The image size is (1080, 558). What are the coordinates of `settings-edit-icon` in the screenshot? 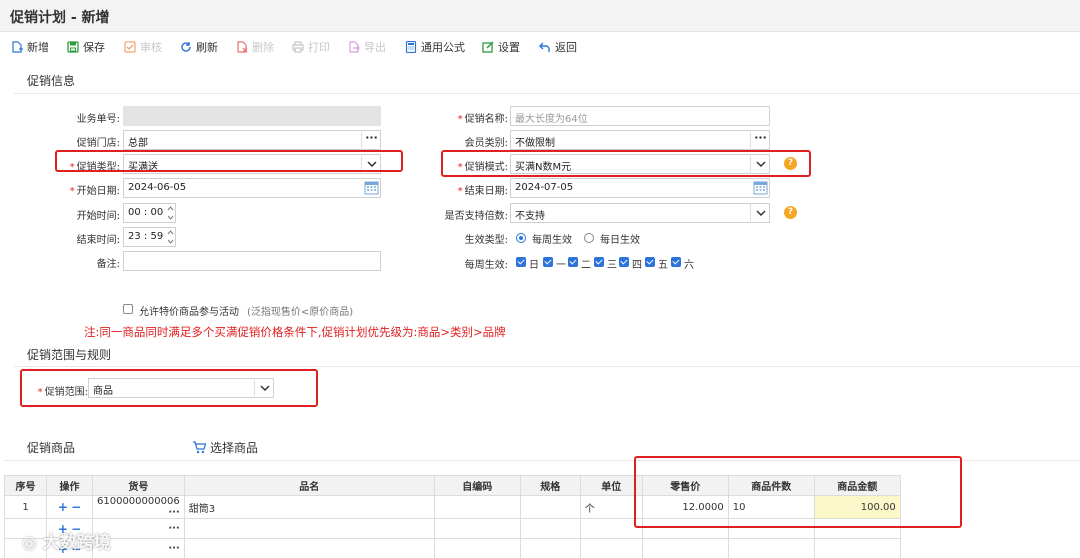 It's located at (488, 47).